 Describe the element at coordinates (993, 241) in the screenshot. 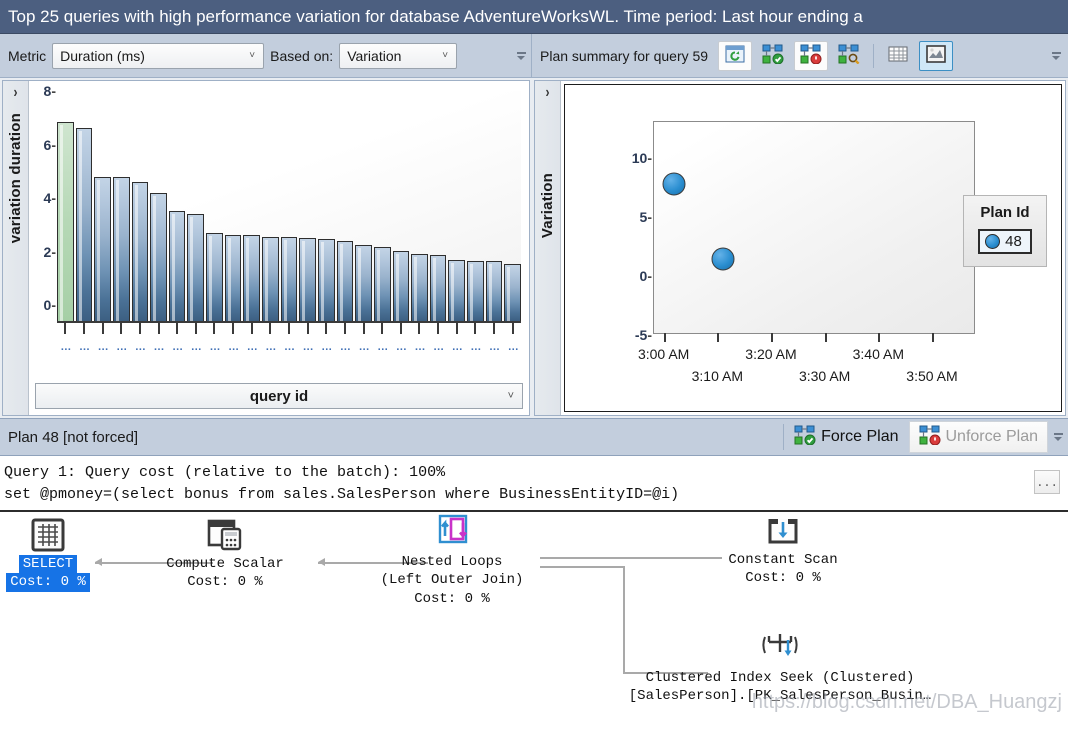

I see `legend-dot-icon` at that location.